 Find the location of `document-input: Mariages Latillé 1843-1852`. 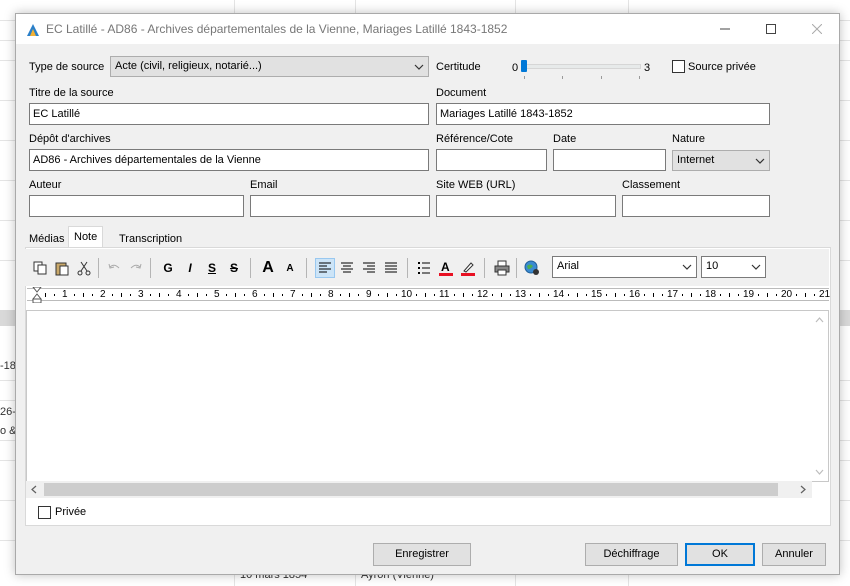

document-input: Mariages Latillé 1843-1852 is located at coordinates (603, 114).